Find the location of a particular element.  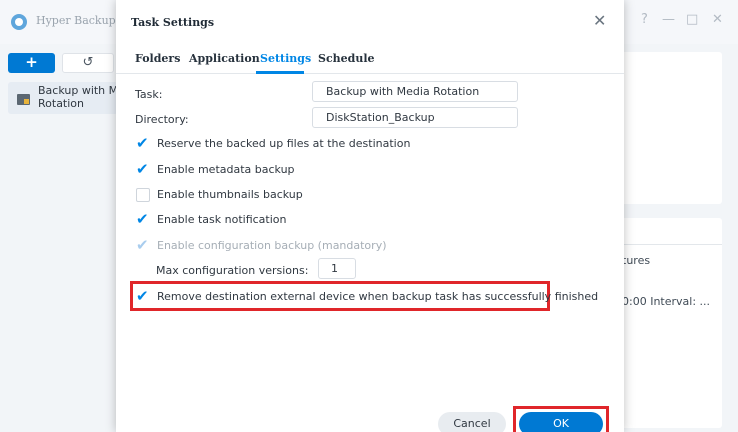

tab-application: Application is located at coordinates (224, 58).